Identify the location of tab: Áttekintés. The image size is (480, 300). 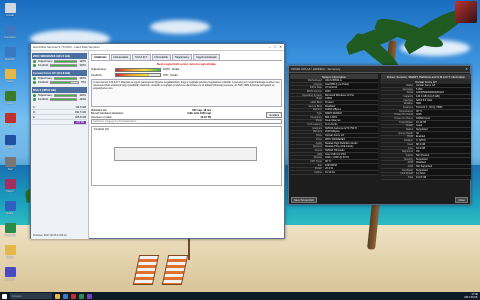
(100, 57).